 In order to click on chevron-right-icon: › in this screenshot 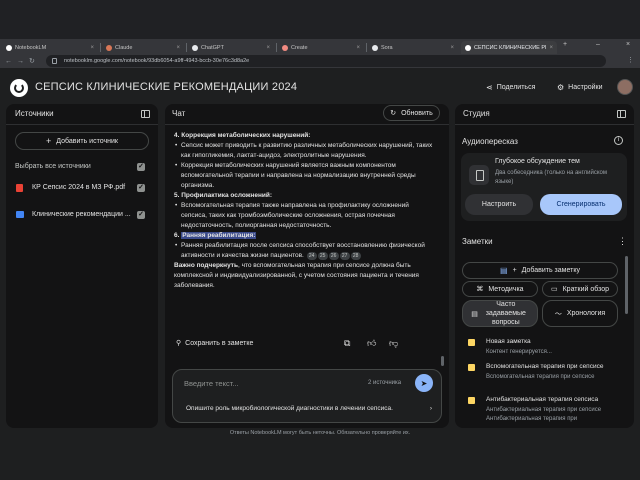, I will do `click(430, 408)`.